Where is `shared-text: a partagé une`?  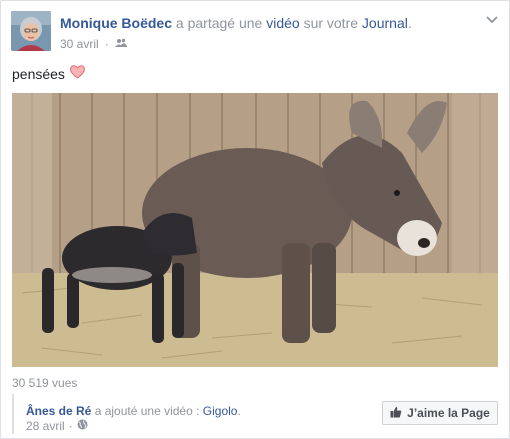 shared-text: a partagé une is located at coordinates (219, 23).